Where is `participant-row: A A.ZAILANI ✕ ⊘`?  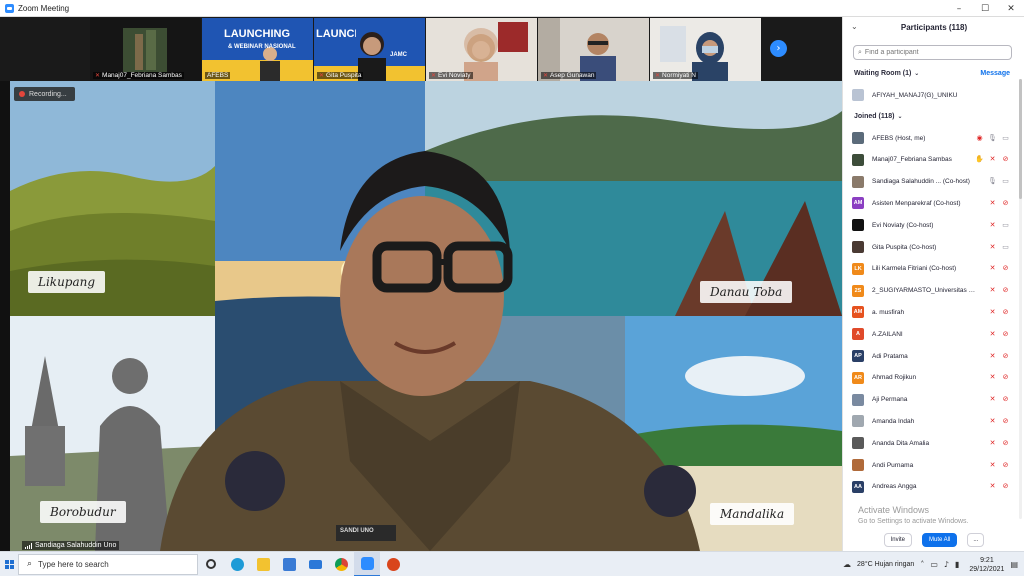 participant-row: A A.ZAILANI ✕ ⊘ is located at coordinates (931, 334).